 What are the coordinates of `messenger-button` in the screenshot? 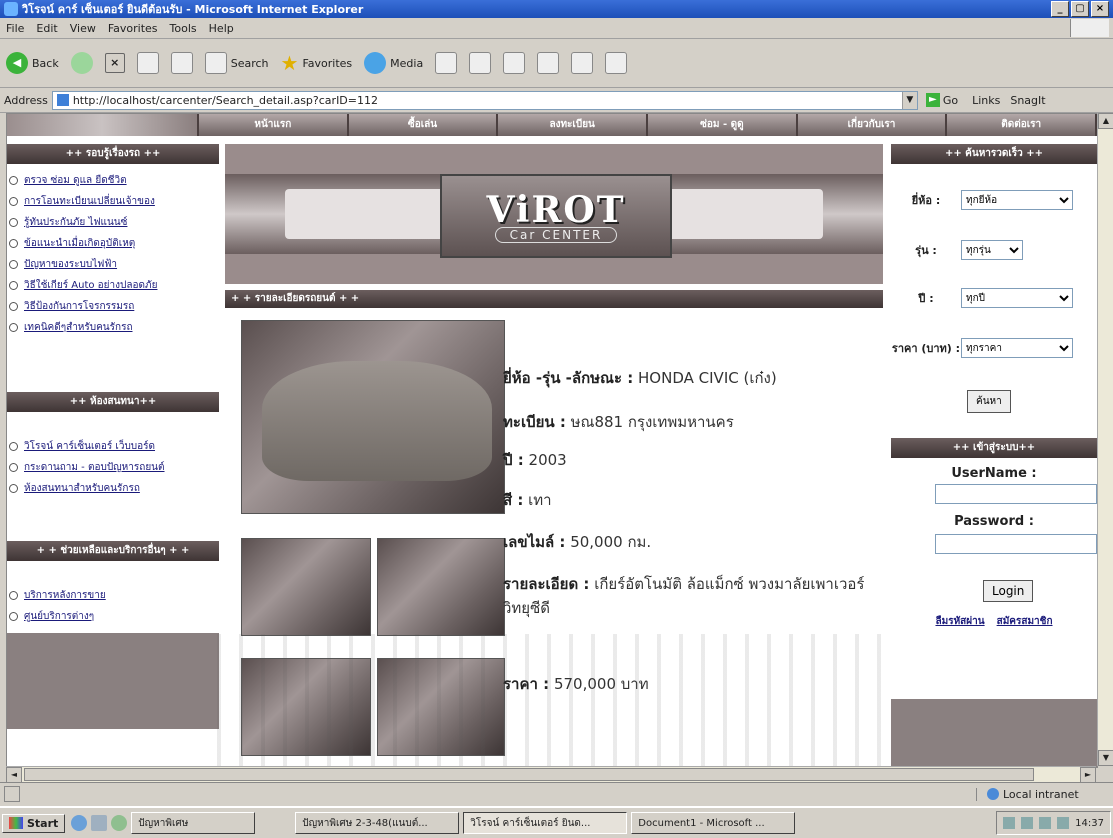 It's located at (616, 63).